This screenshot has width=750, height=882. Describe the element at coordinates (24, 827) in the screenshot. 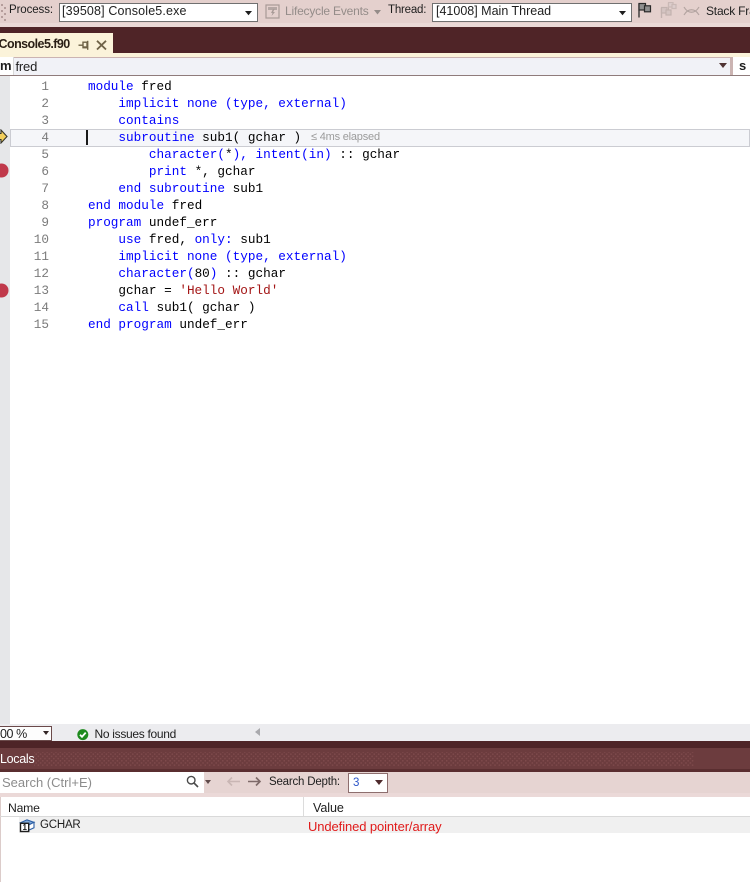

I see `svg-text: 1` at that location.